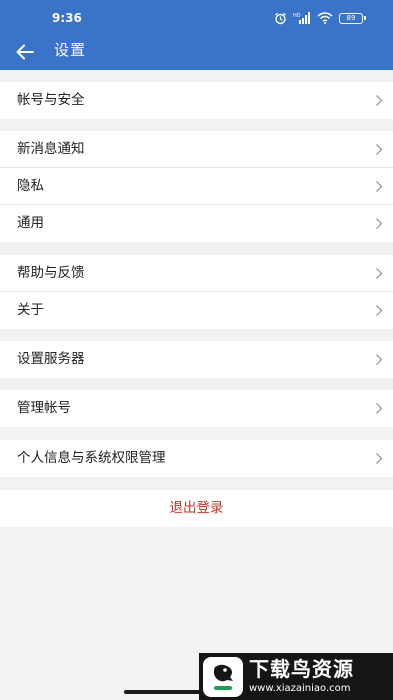  I want to click on settings-item-label: 隐私, so click(30, 186).